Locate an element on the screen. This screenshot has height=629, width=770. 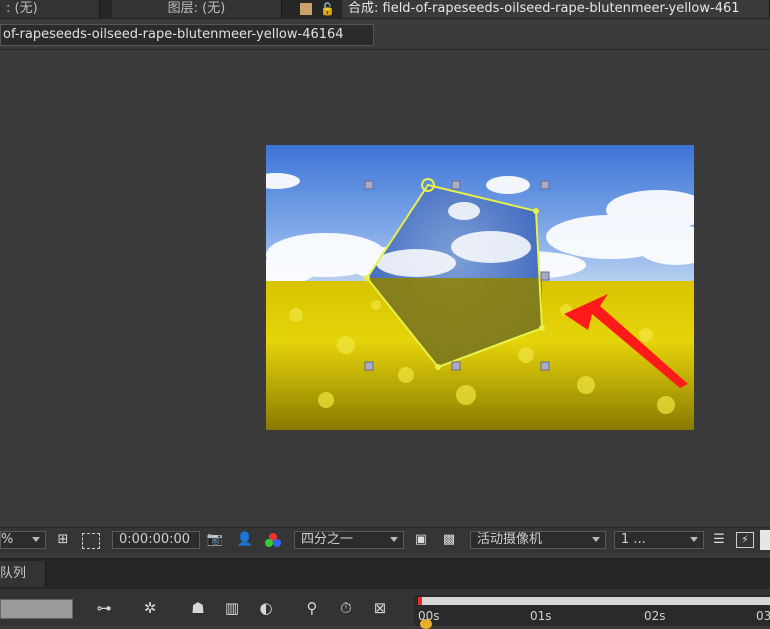
motion-blur-icon: ◐ is located at coordinates (266, 608).